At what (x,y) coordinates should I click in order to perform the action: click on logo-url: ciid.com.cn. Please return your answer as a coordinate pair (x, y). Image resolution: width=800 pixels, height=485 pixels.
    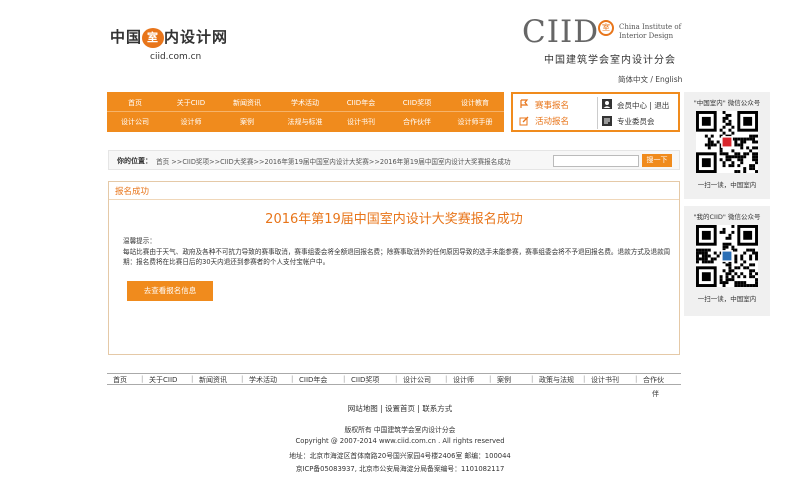
    Looking at the image, I should click on (176, 57).